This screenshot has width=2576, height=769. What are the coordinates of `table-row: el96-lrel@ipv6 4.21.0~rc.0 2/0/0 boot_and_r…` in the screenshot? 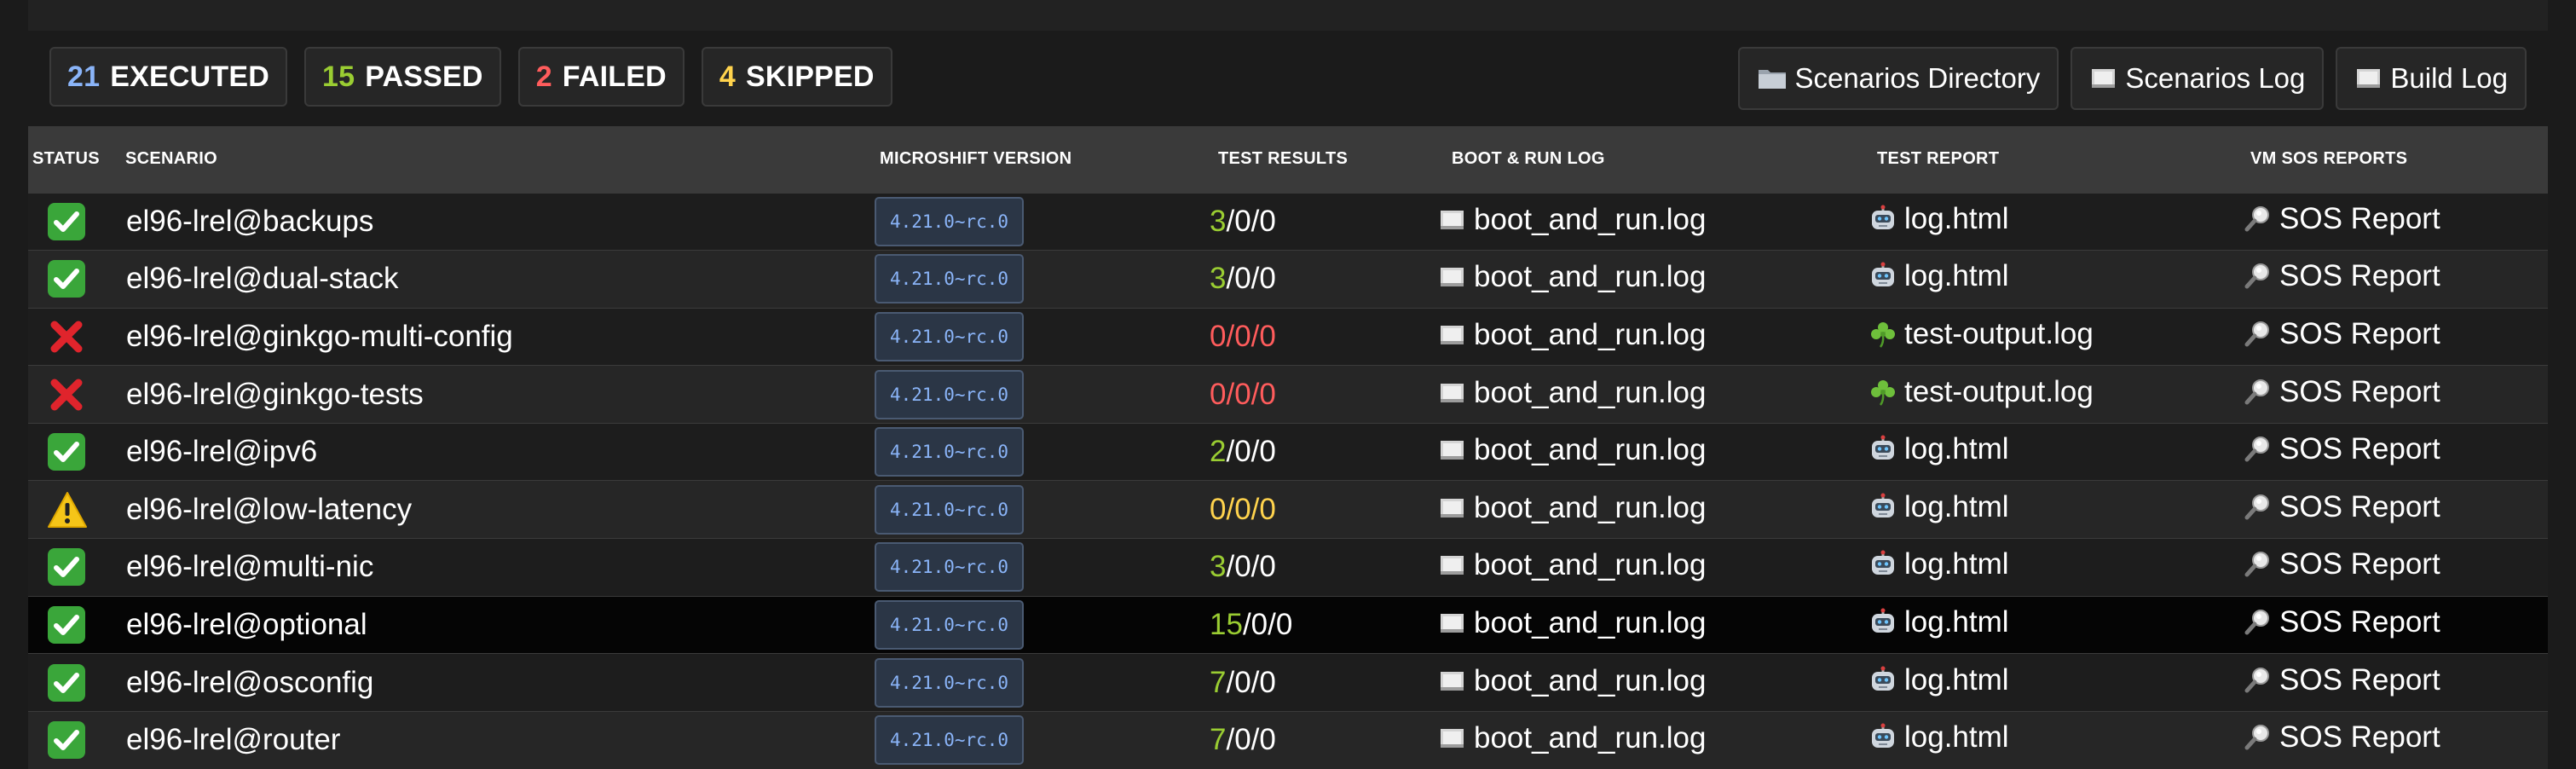 It's located at (1288, 452).